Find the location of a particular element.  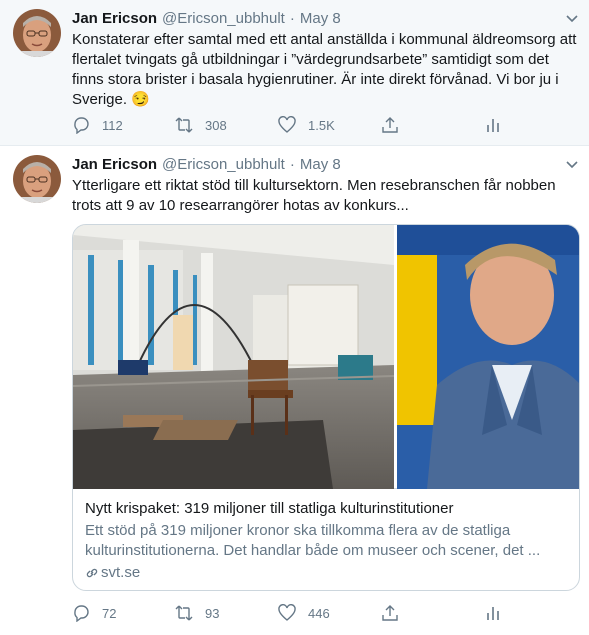

portrait-image is located at coordinates (488, 357).